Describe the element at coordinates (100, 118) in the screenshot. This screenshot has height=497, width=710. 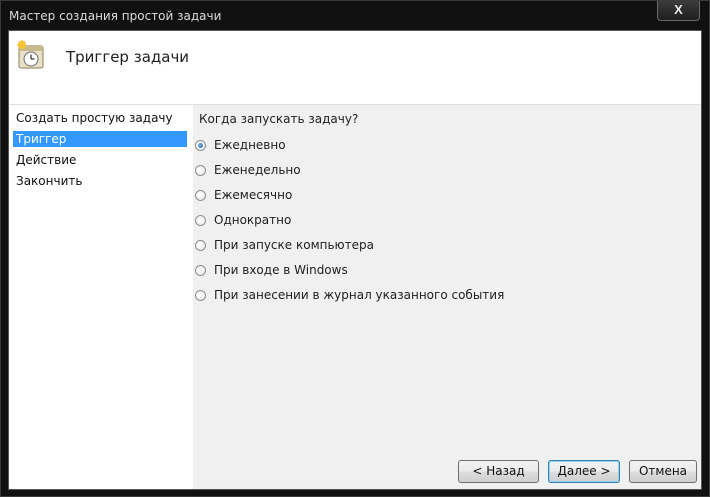
I see `sidebar-item-create-task: Создать простую задачу` at that location.